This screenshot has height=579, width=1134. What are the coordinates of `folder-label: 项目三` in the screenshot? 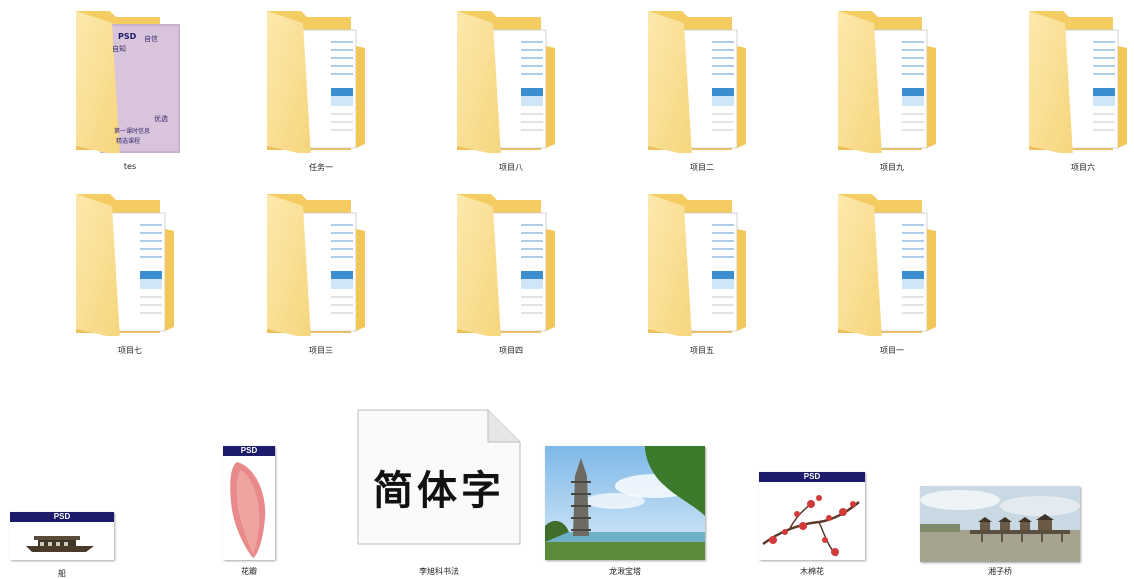 It's located at (321, 350).